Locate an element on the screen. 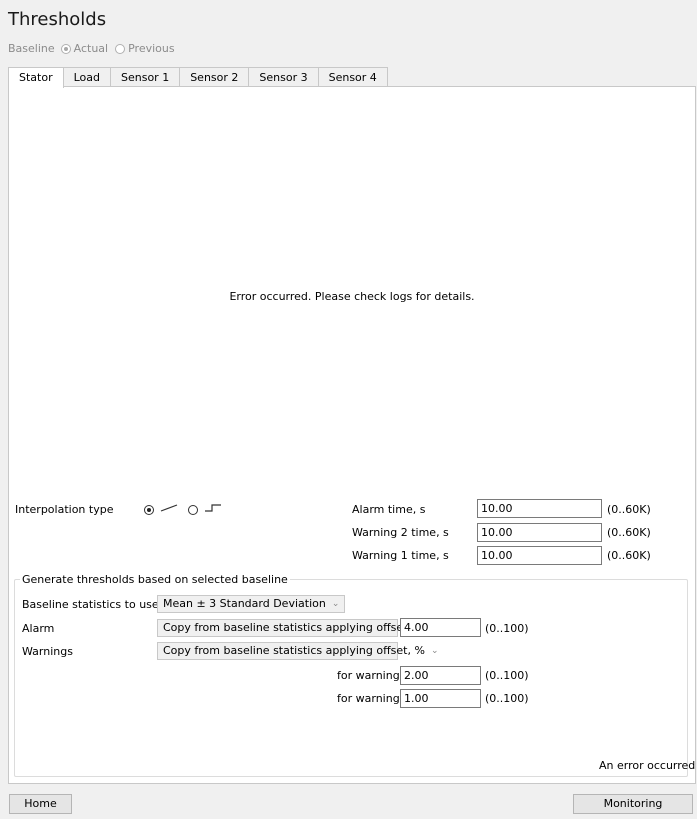 The width and height of the screenshot is (697, 819). step-line-icon is located at coordinates (213, 509).